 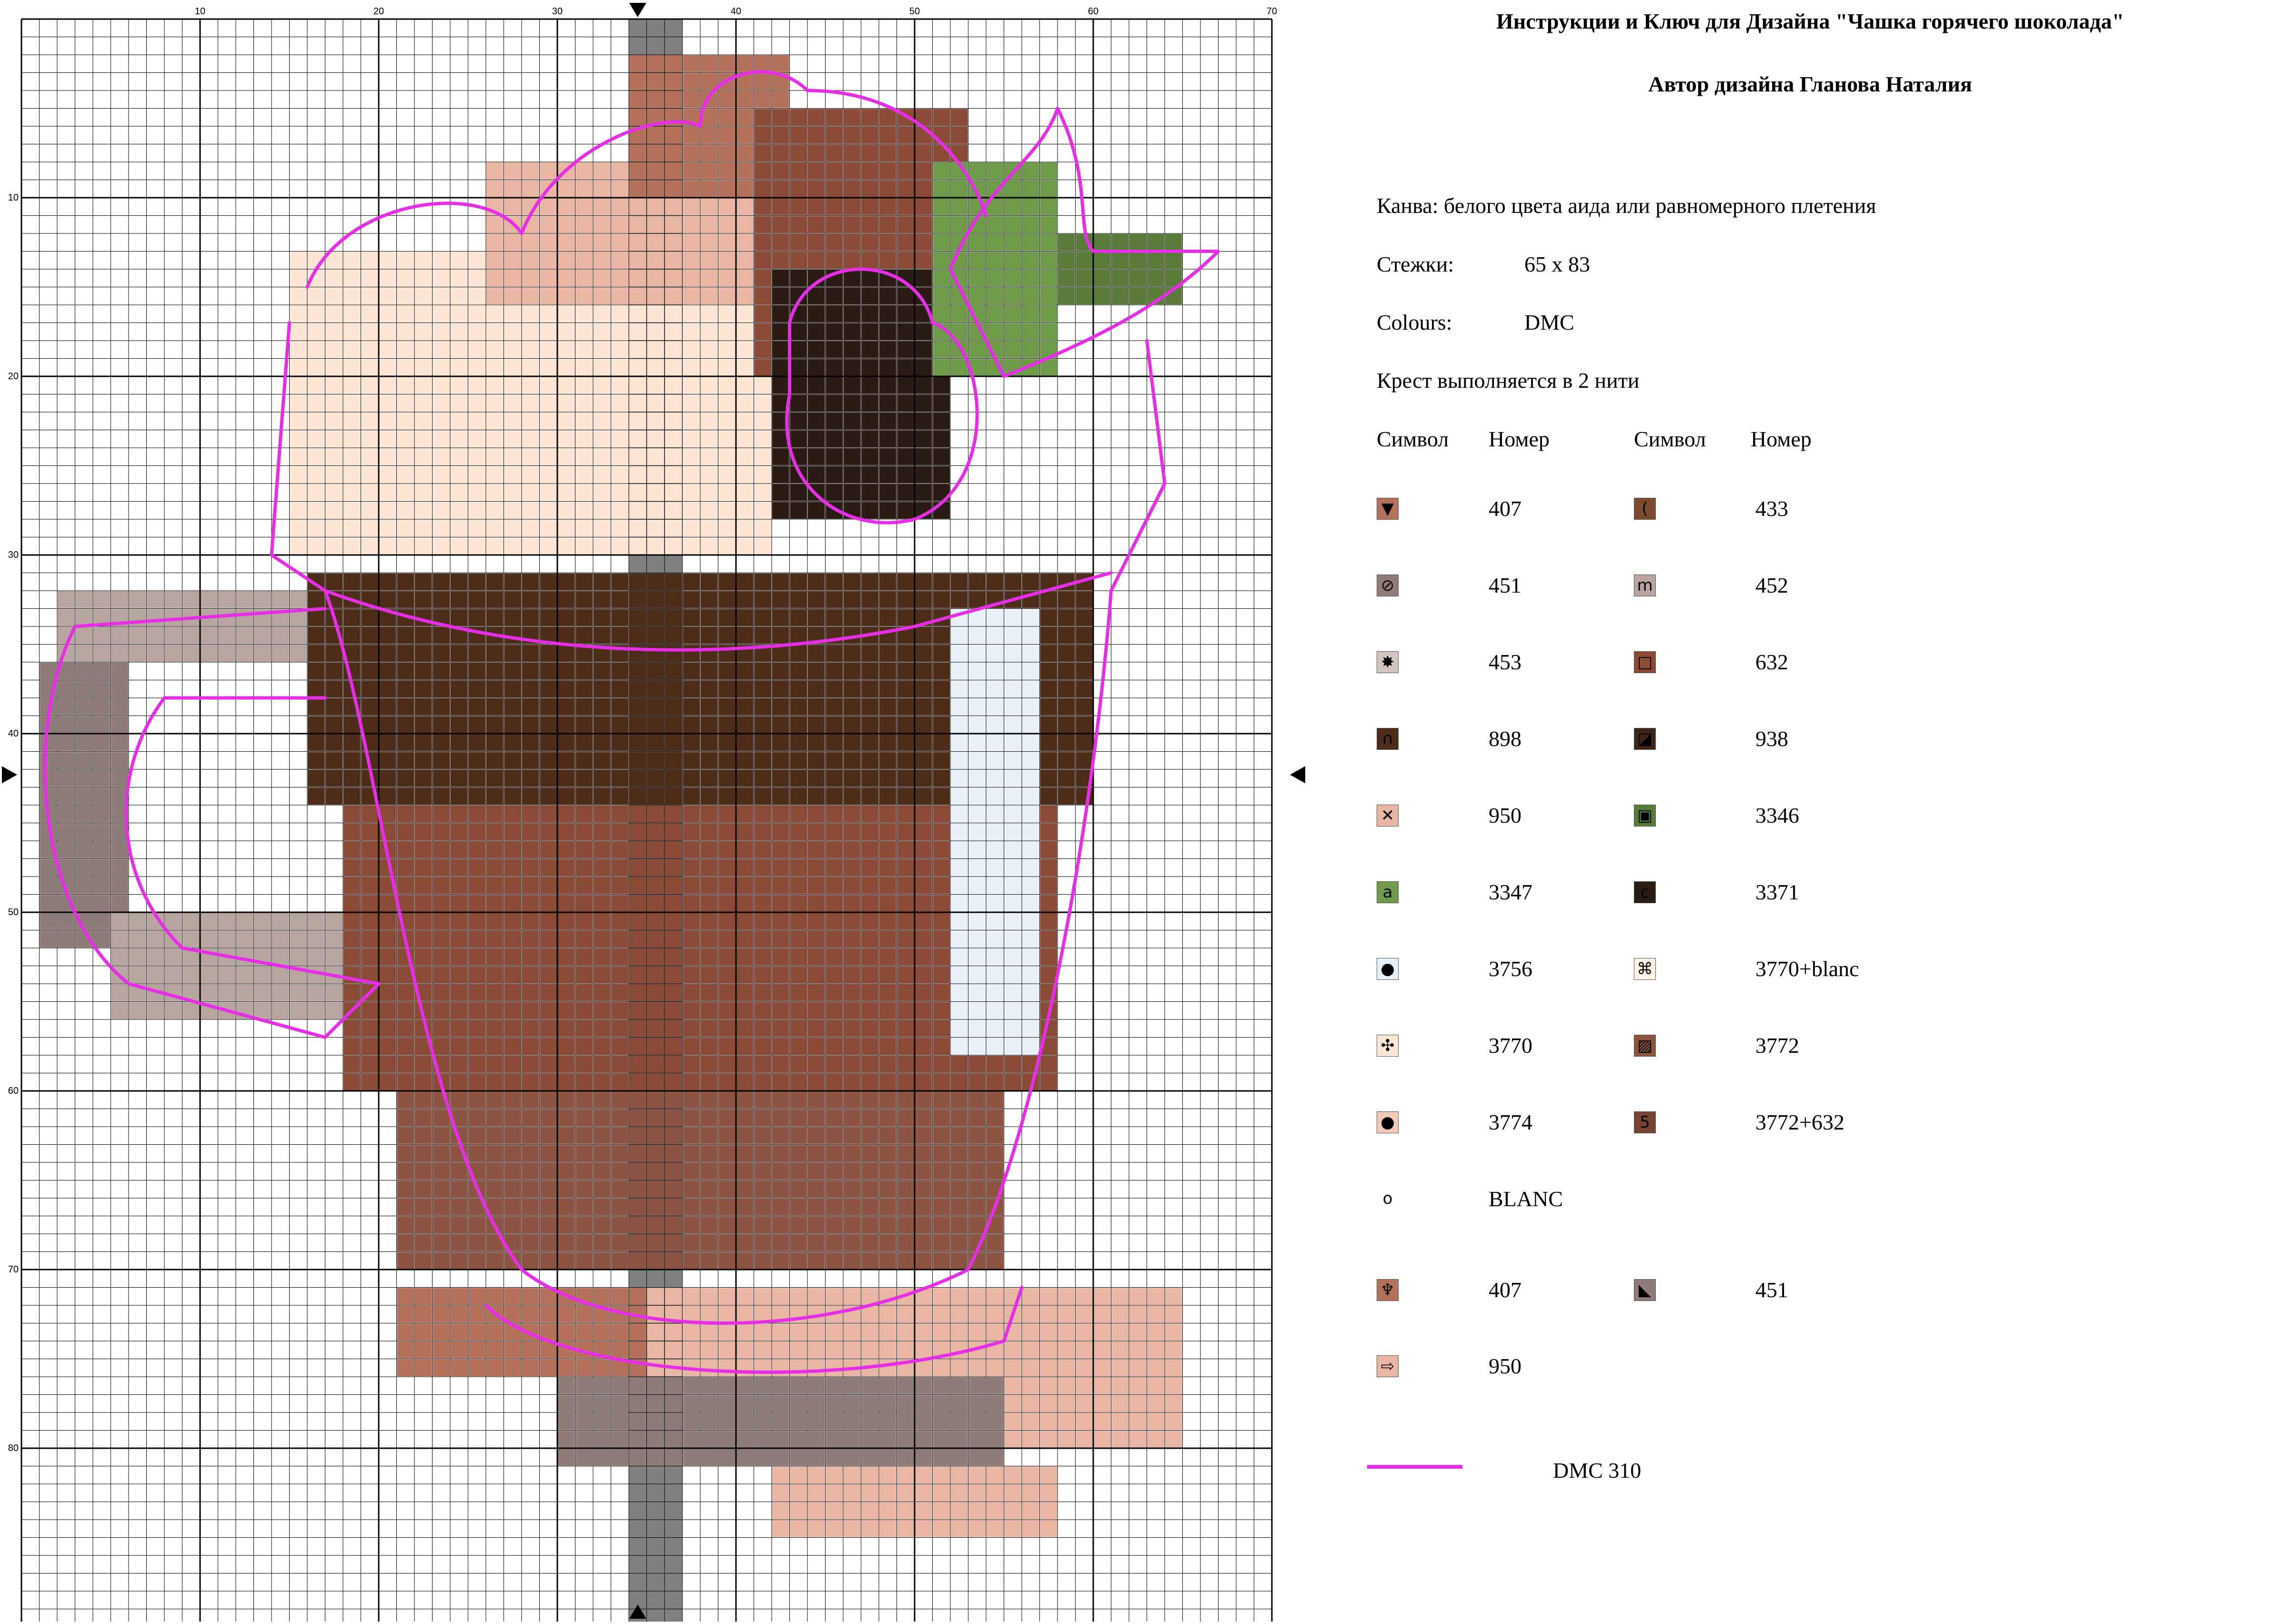 What do you see at coordinates (1510, 1045) in the screenshot?
I see `legend-number: 3770` at bounding box center [1510, 1045].